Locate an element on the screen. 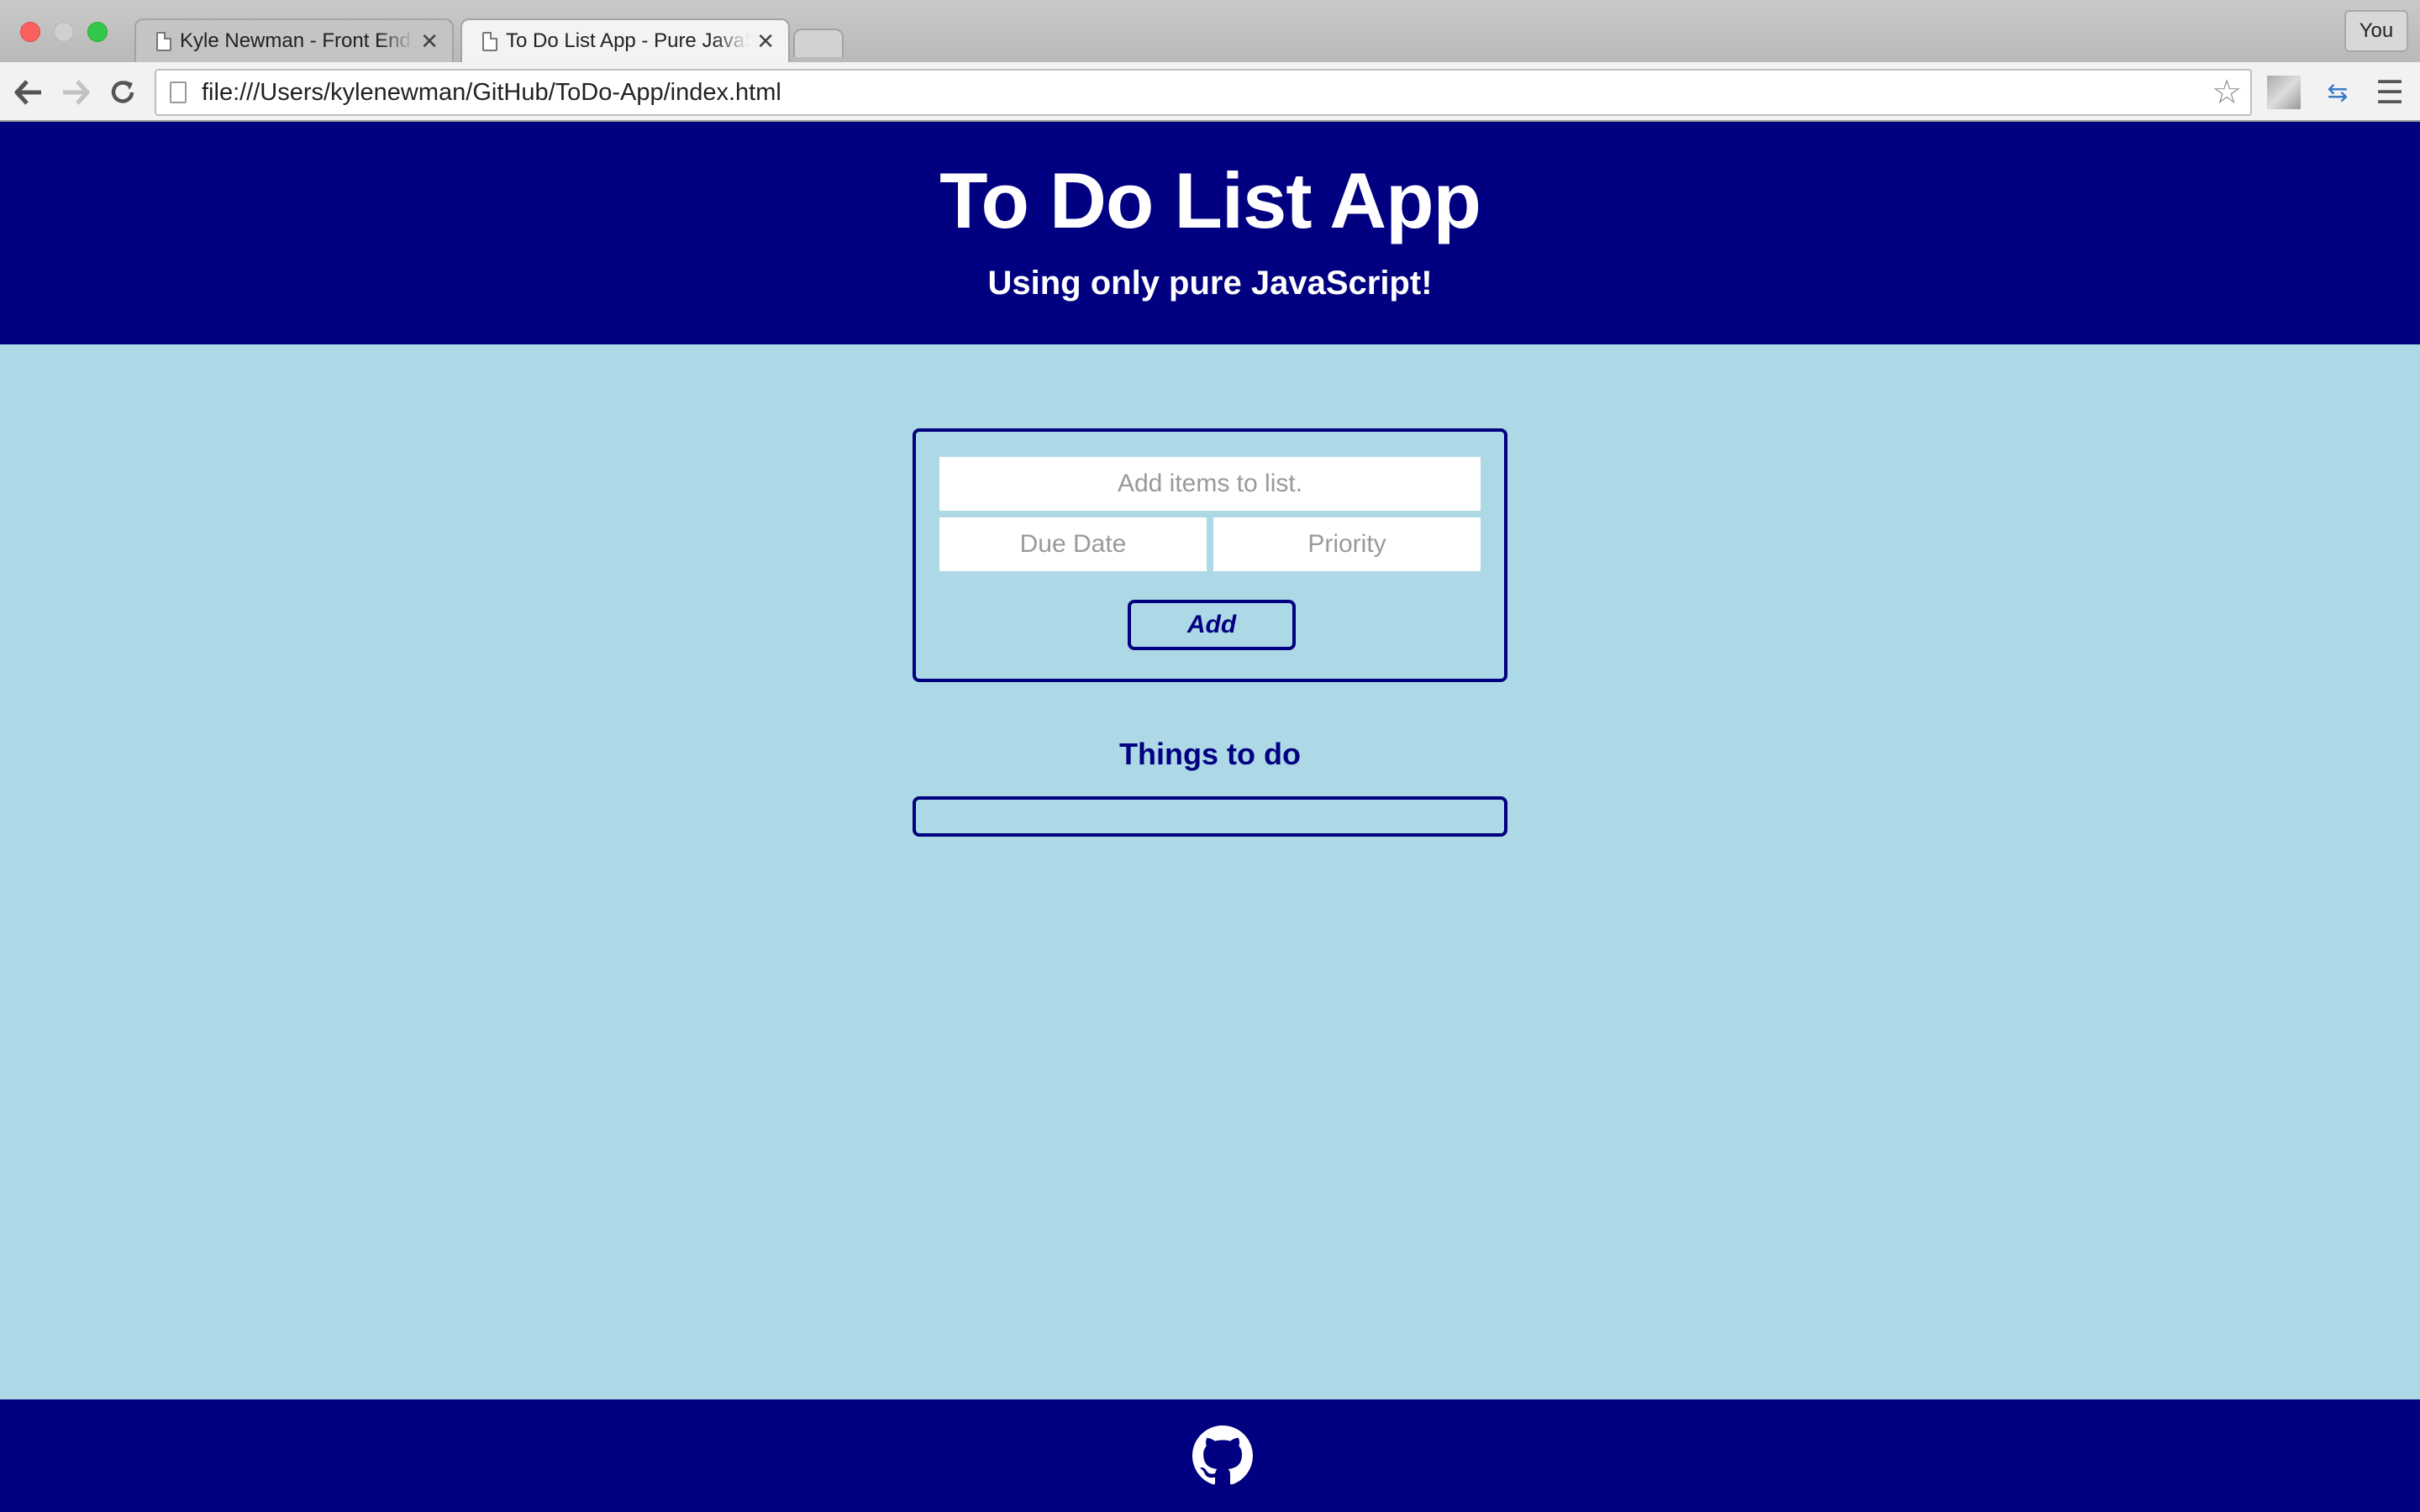 This screenshot has height=1512, width=2420. todo-list is located at coordinates (1210, 816).